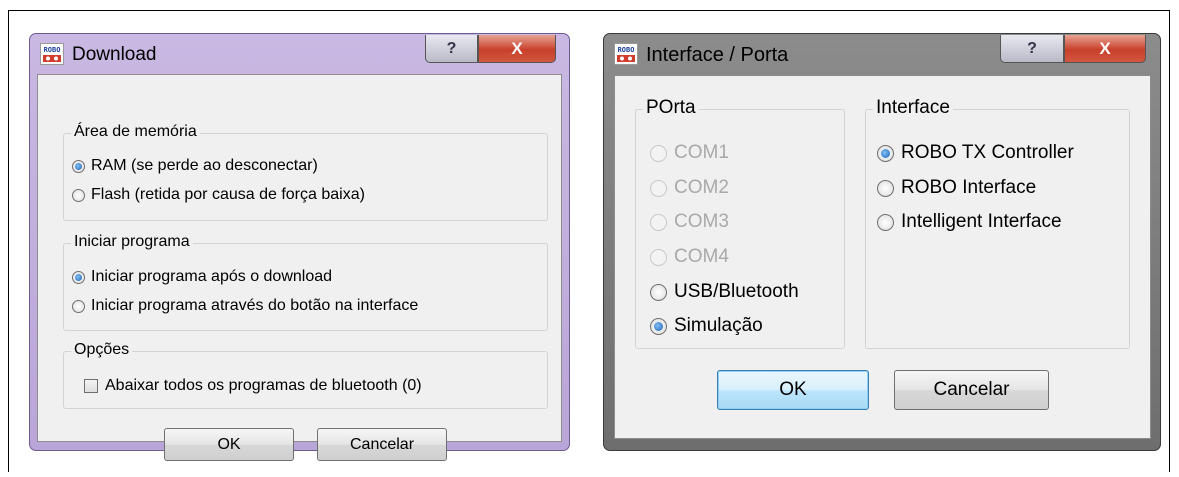 Image resolution: width=1179 pixels, height=477 pixels. Describe the element at coordinates (701, 152) in the screenshot. I see `radio-com1-label: COM1` at that location.